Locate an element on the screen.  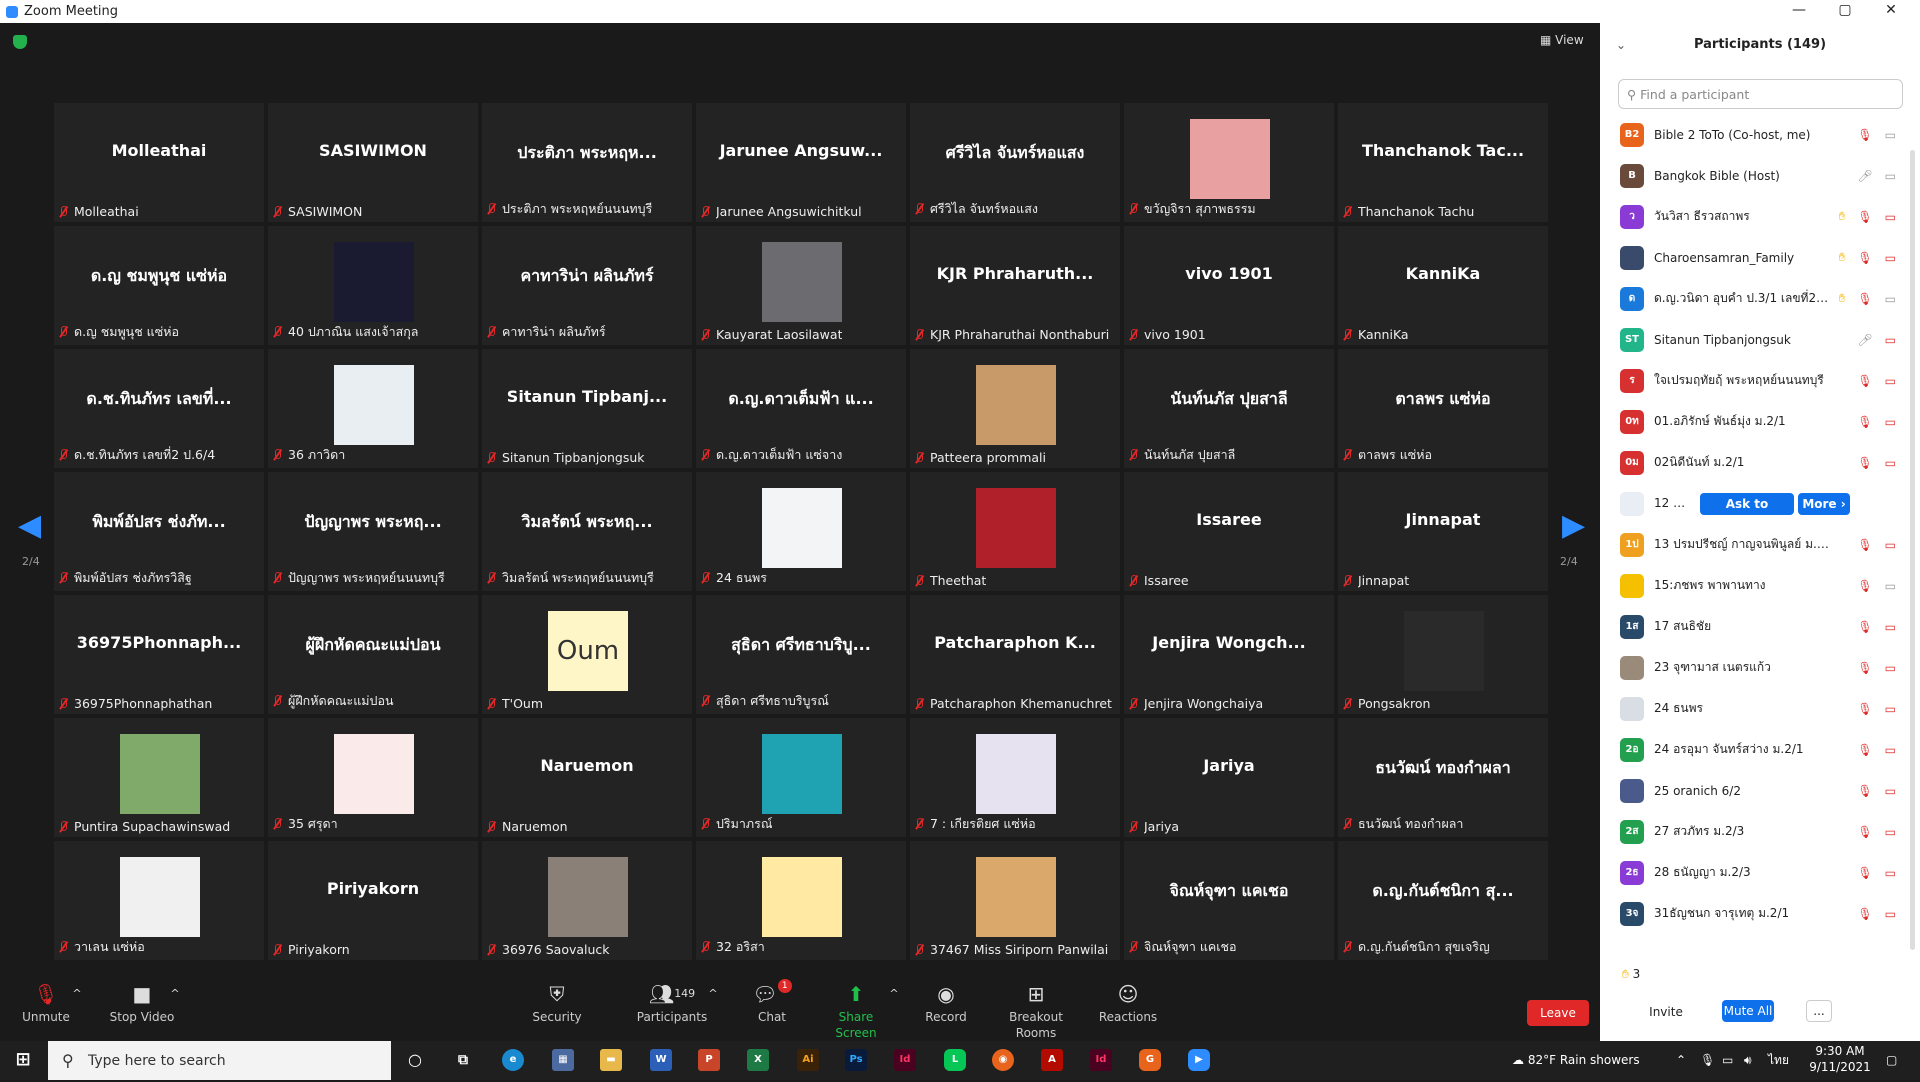
view-button: ▦ View is located at coordinates (1562, 40).